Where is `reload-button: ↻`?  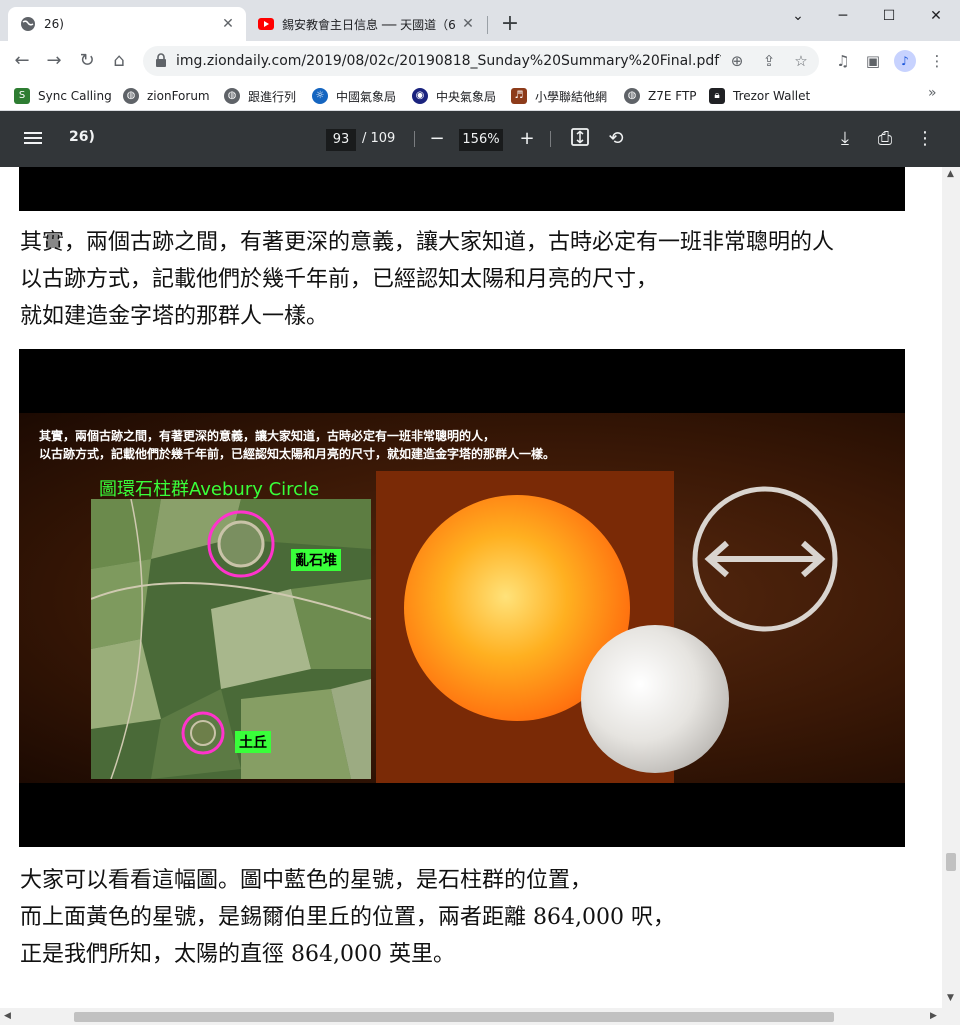 reload-button: ↻ is located at coordinates (87, 61).